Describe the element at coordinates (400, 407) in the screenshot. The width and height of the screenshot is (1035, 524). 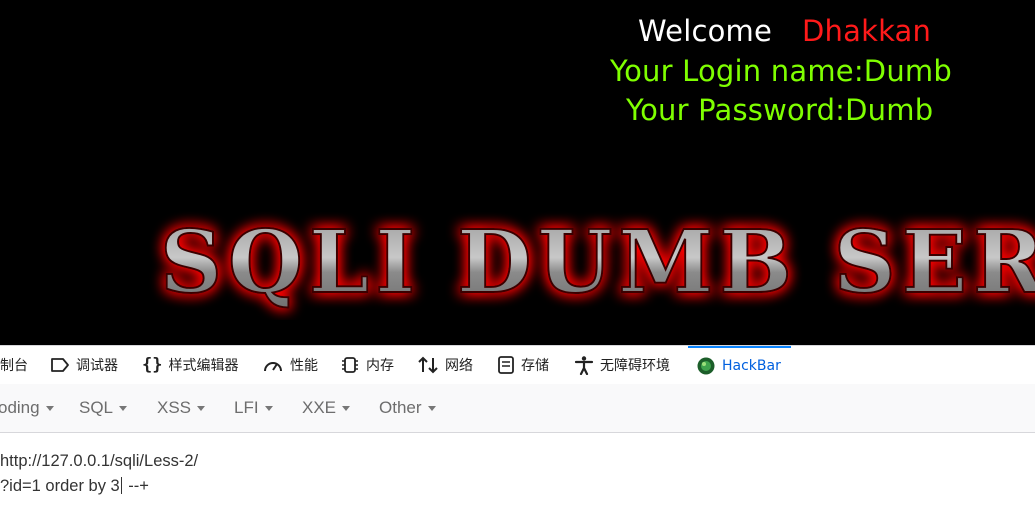
I see `menu-other-label: Other` at that location.